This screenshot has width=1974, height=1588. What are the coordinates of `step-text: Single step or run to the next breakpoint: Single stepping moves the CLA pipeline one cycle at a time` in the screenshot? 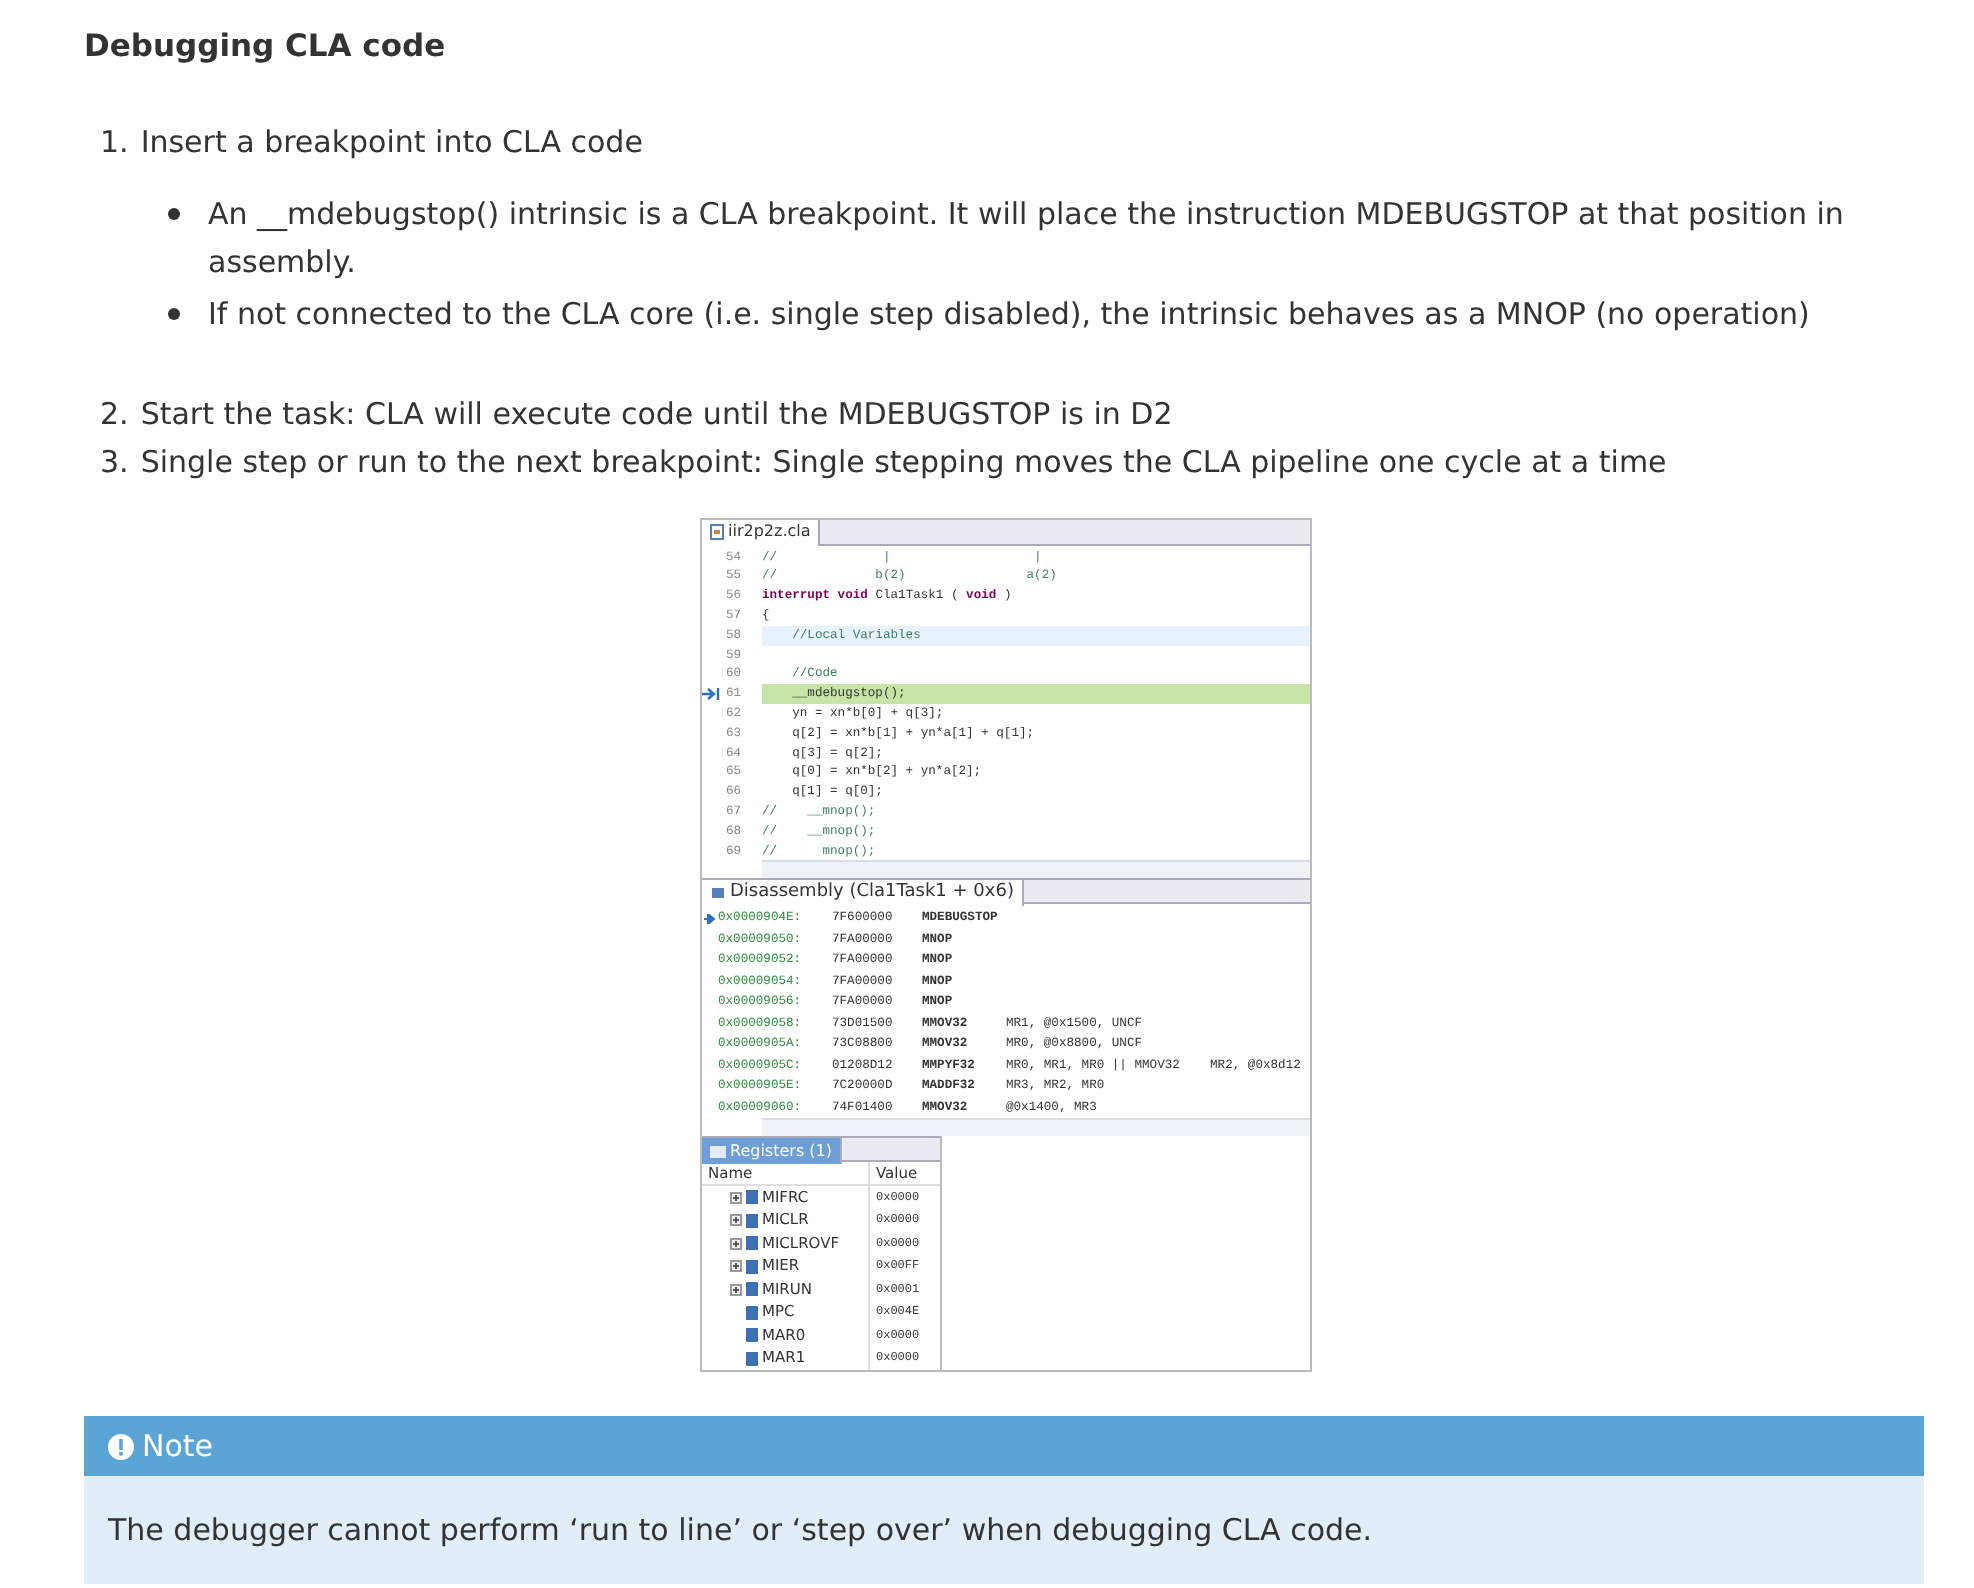 It's located at (903, 462).